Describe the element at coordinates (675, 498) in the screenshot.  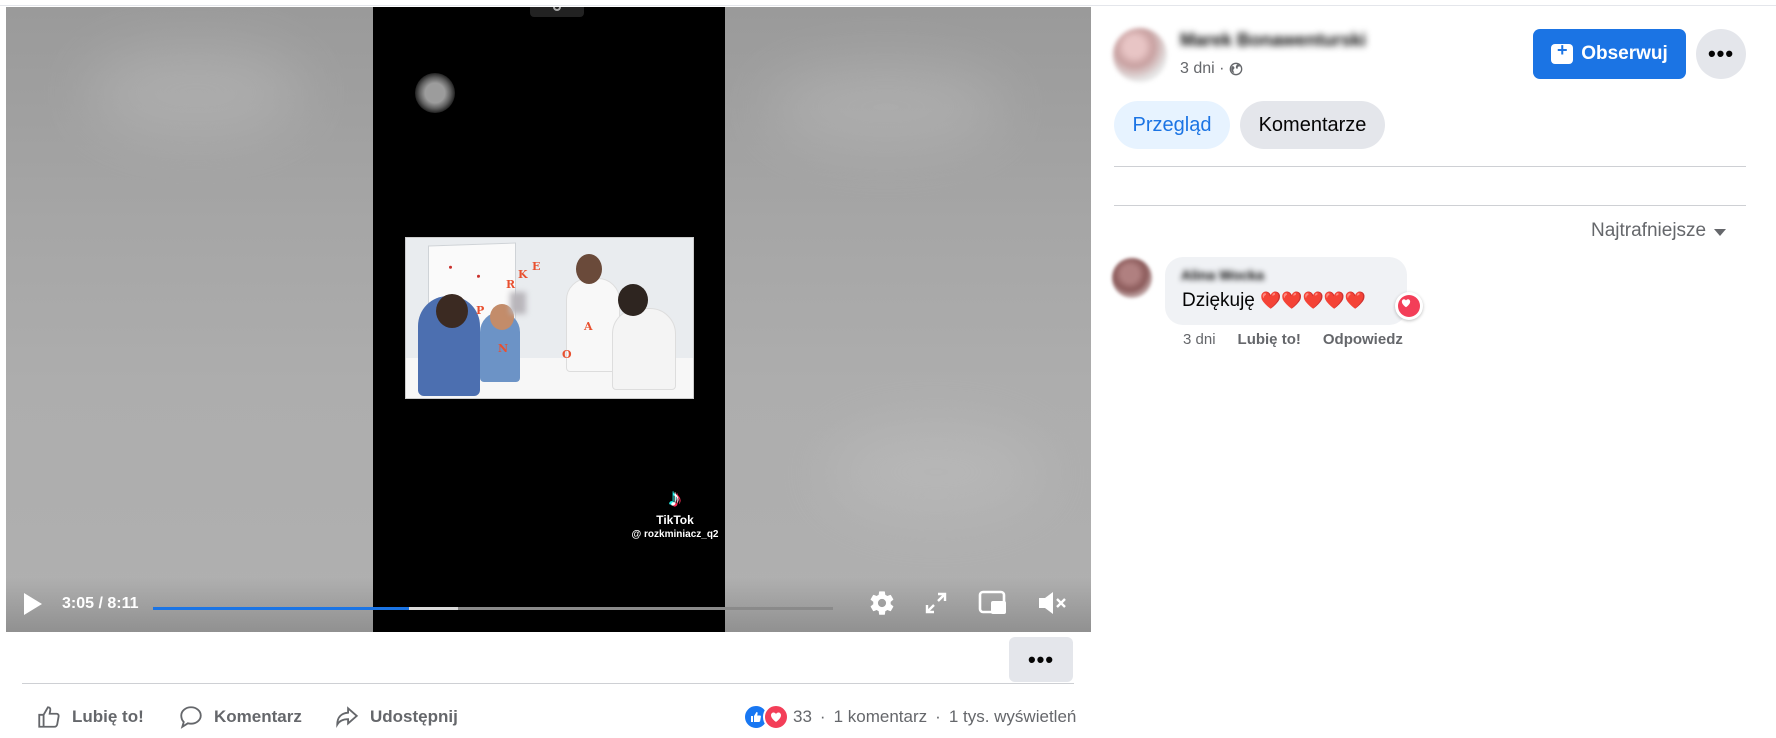
I see `tiktok-logo-icon: ♪` at that location.